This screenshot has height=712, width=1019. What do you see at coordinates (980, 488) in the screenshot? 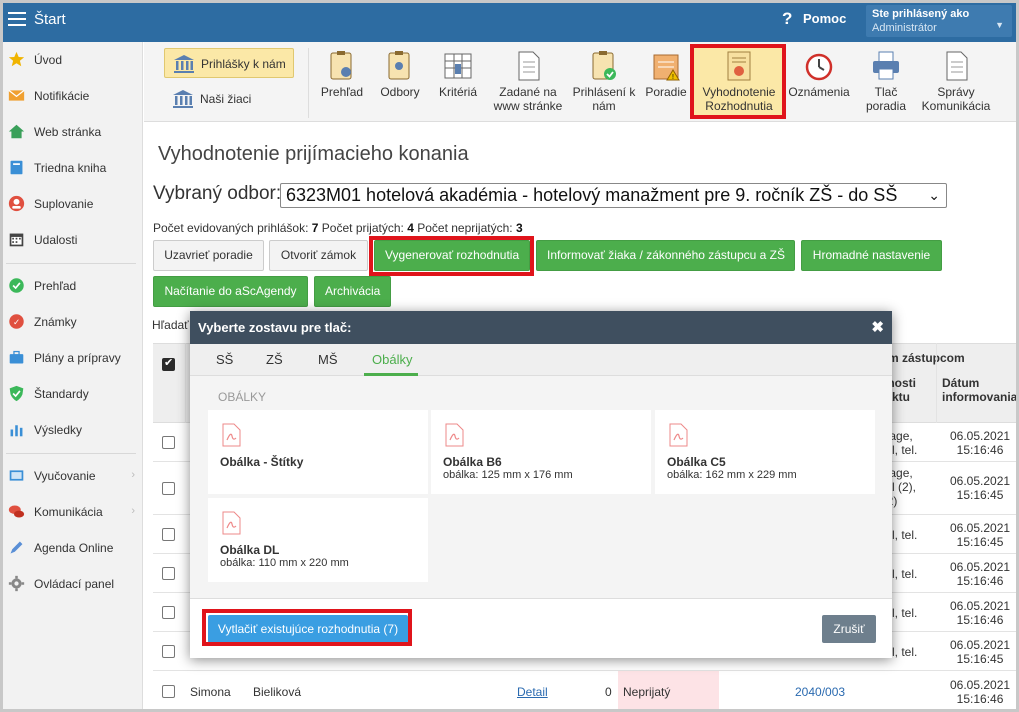
I see `cell-datum: 06.05.2021 15:16:45` at bounding box center [980, 488].